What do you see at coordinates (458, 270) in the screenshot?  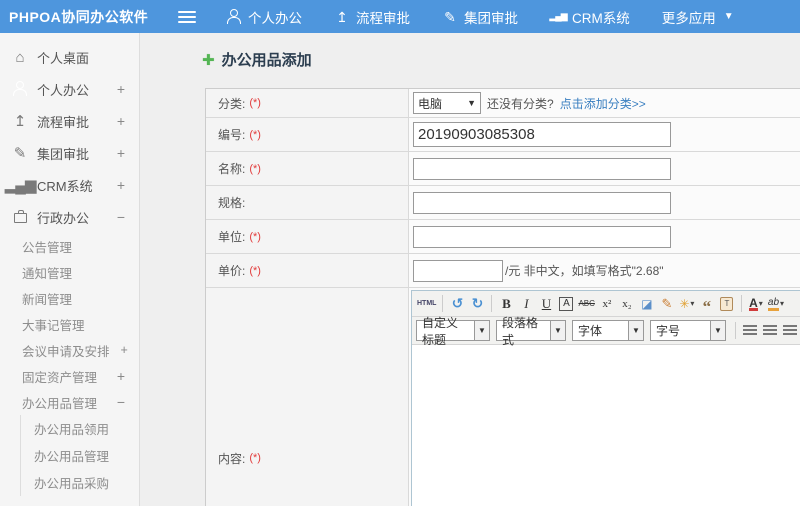 I see `price-input` at bounding box center [458, 270].